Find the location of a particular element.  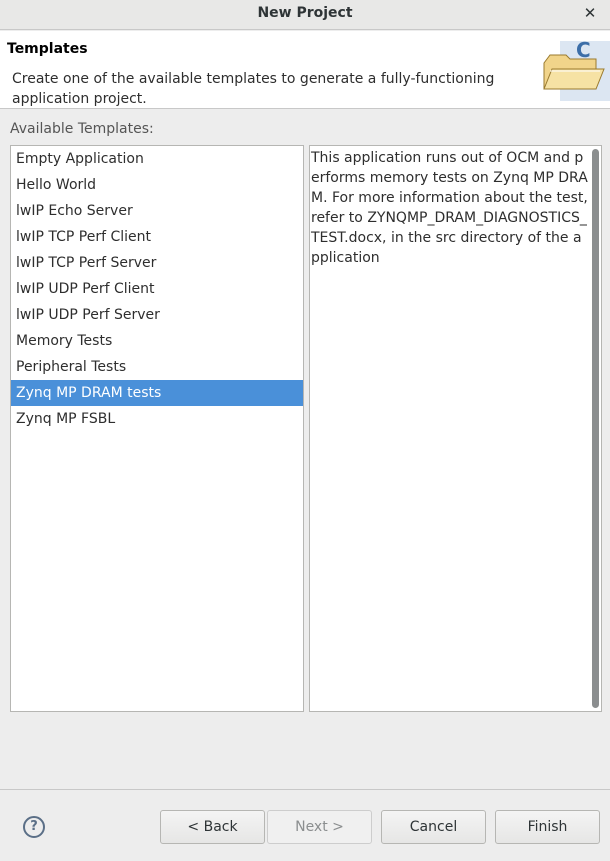

back-button: < Back is located at coordinates (212, 827).